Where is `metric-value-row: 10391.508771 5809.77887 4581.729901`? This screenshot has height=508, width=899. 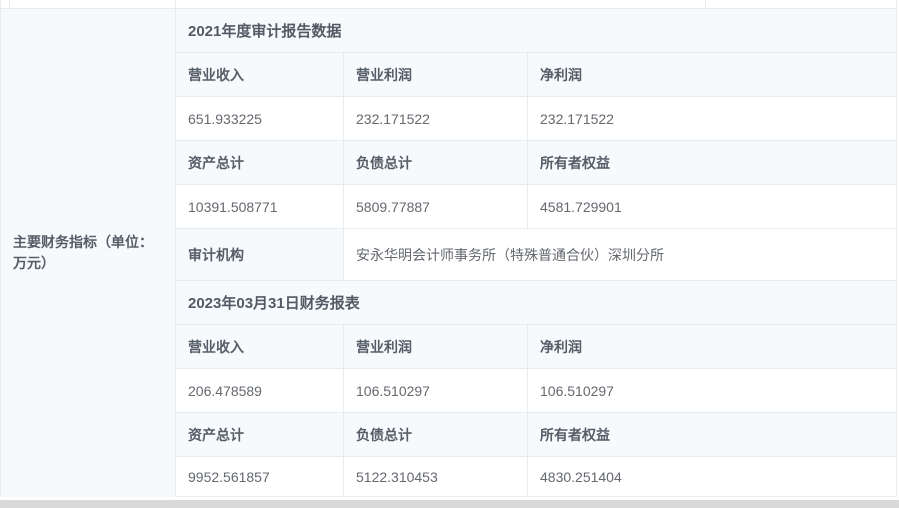
metric-value-row: 10391.508771 5809.77887 4581.729901 is located at coordinates (536, 207).